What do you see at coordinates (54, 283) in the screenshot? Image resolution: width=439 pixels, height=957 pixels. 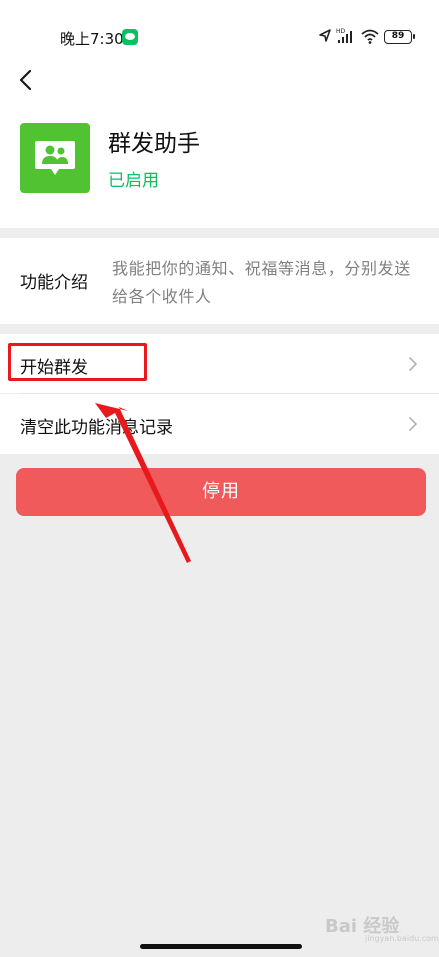 I see `intro-label: 功能介绍` at bounding box center [54, 283].